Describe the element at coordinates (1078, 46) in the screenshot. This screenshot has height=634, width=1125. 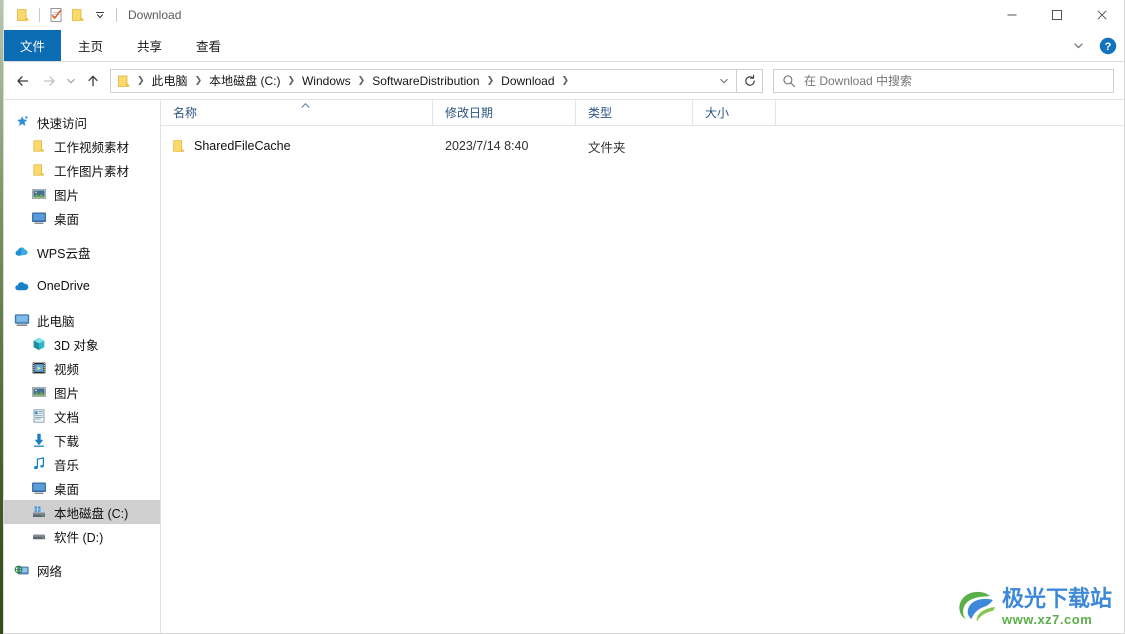
I see `expand-ribbon-chevron-icon` at that location.